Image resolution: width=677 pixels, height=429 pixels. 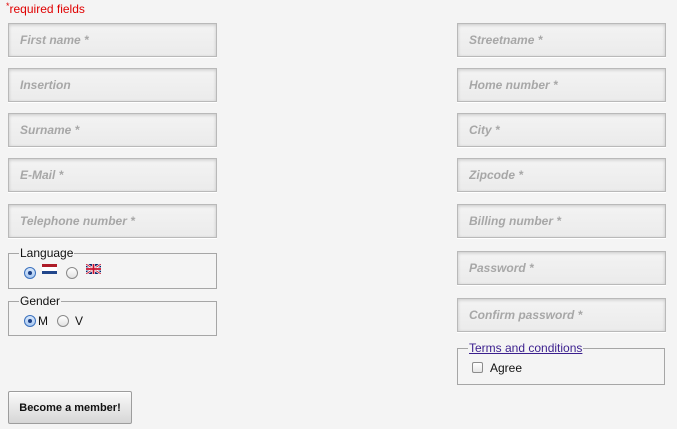 I want to click on password-input, so click(x=561, y=268).